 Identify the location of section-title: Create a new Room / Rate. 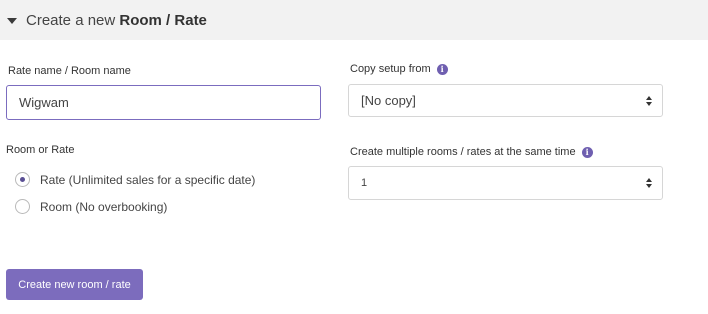
(116, 20).